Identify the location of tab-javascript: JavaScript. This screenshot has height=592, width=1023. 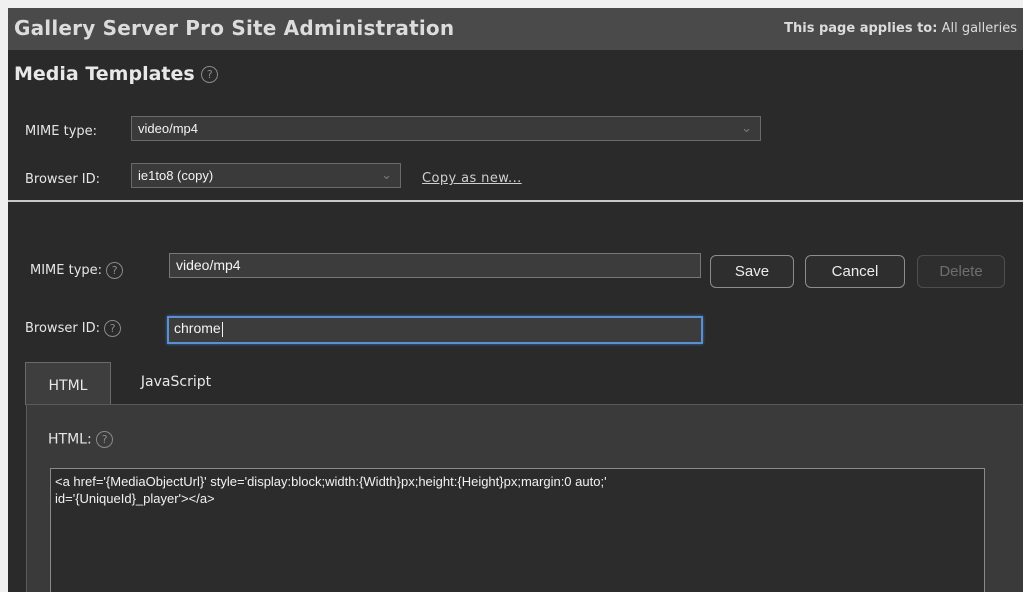
(176, 382).